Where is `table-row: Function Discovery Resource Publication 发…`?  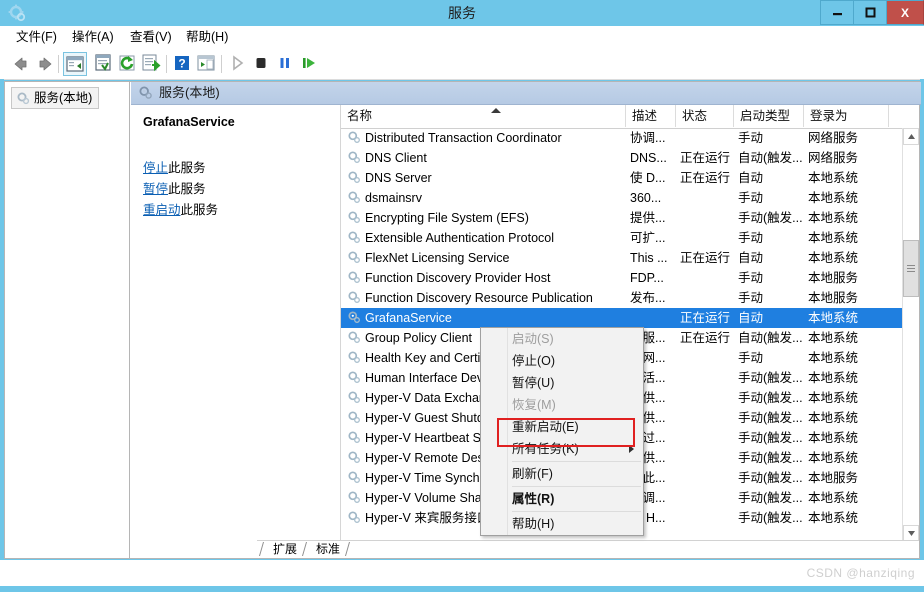 table-row: Function Discovery Resource Publication 发… is located at coordinates (621, 298).